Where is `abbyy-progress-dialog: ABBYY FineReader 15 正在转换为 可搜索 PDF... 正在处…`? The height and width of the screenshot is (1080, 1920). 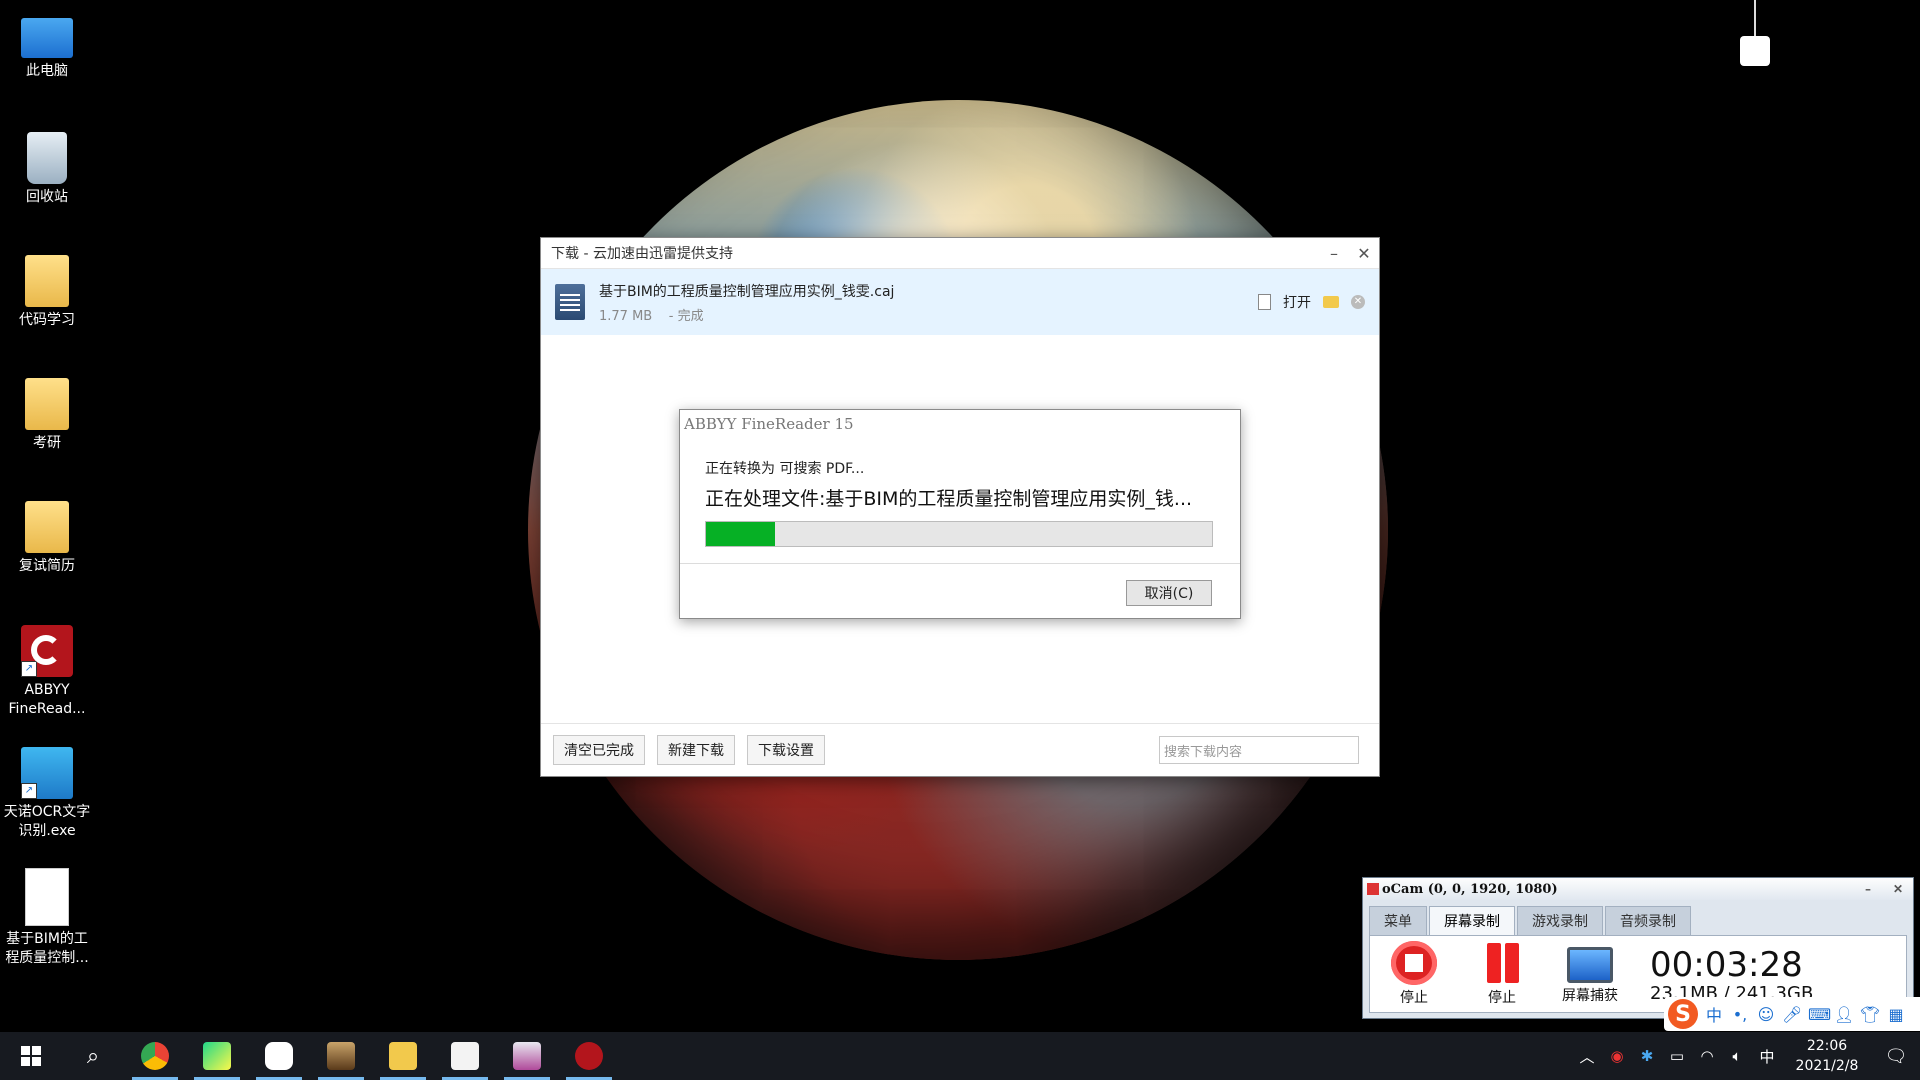
abbyy-progress-dialog: ABBYY FineReader 15 正在转换为 可搜索 PDF... 正在处… is located at coordinates (960, 514).